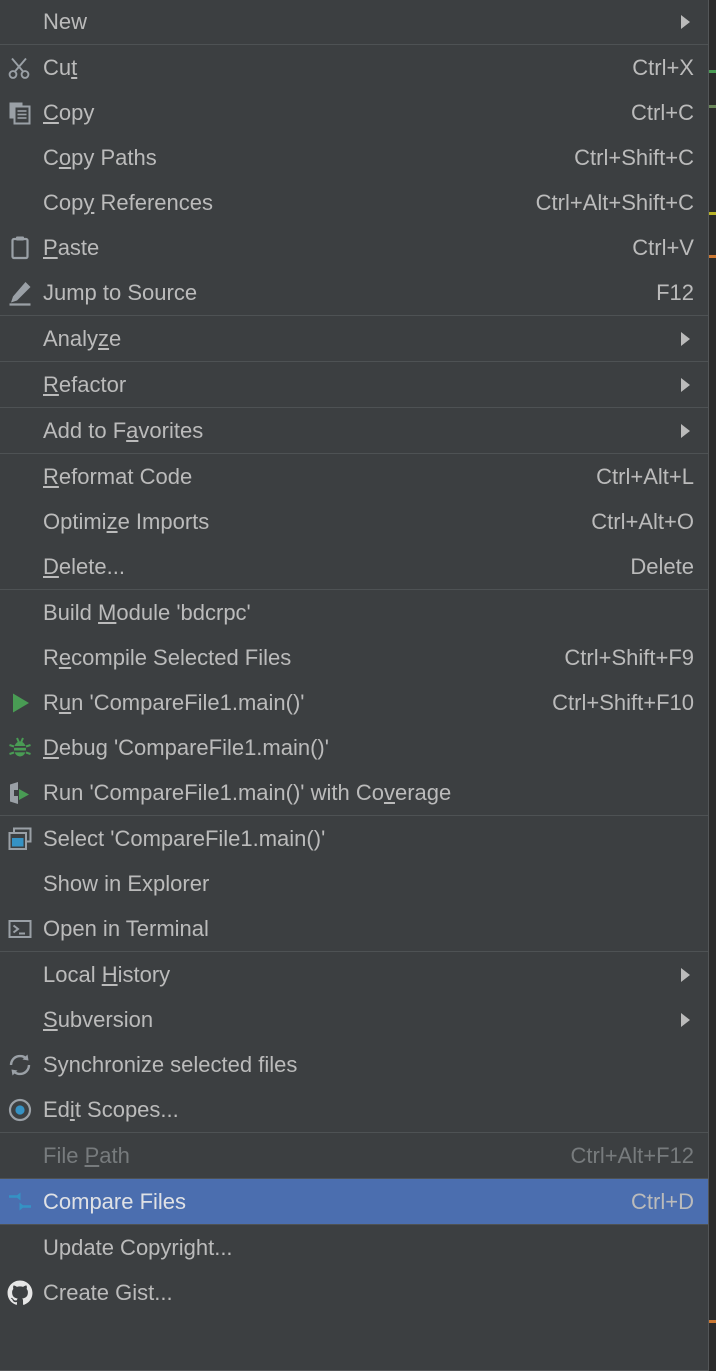 The width and height of the screenshot is (716, 1371). I want to click on menu-item-select-comparefile1-main: Select 'CompareFile1.main()', so click(354, 838).